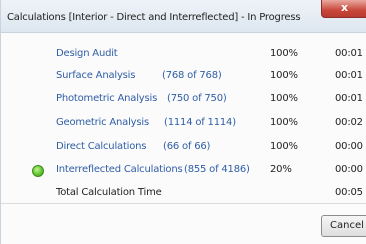 The height and width of the screenshot is (244, 366). I want to click on calculation-row-design-audit: Design Audit 100% 00:01, so click(183, 55).